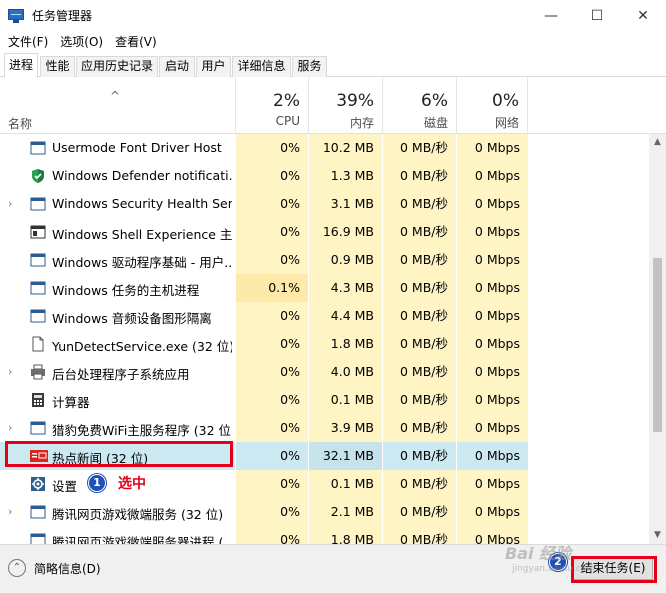 The image size is (666, 593). Describe the element at coordinates (345, 260) in the screenshot. I see `memory-value: 0.9 MB` at that location.